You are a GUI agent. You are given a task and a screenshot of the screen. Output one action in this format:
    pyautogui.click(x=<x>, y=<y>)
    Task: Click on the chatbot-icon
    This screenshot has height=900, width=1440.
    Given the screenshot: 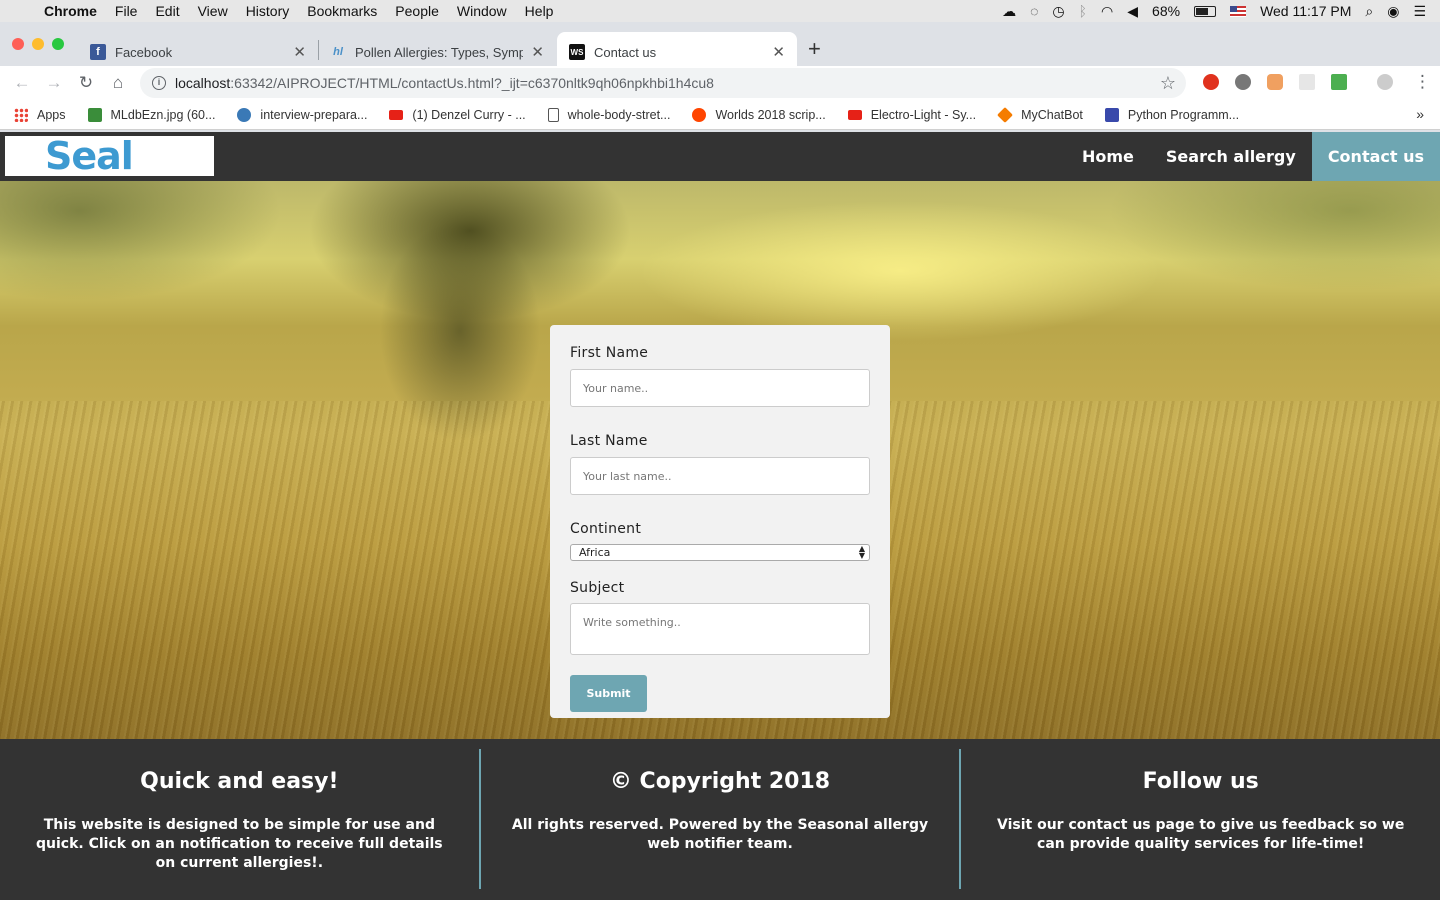 What is the action you would take?
    pyautogui.click(x=1005, y=114)
    